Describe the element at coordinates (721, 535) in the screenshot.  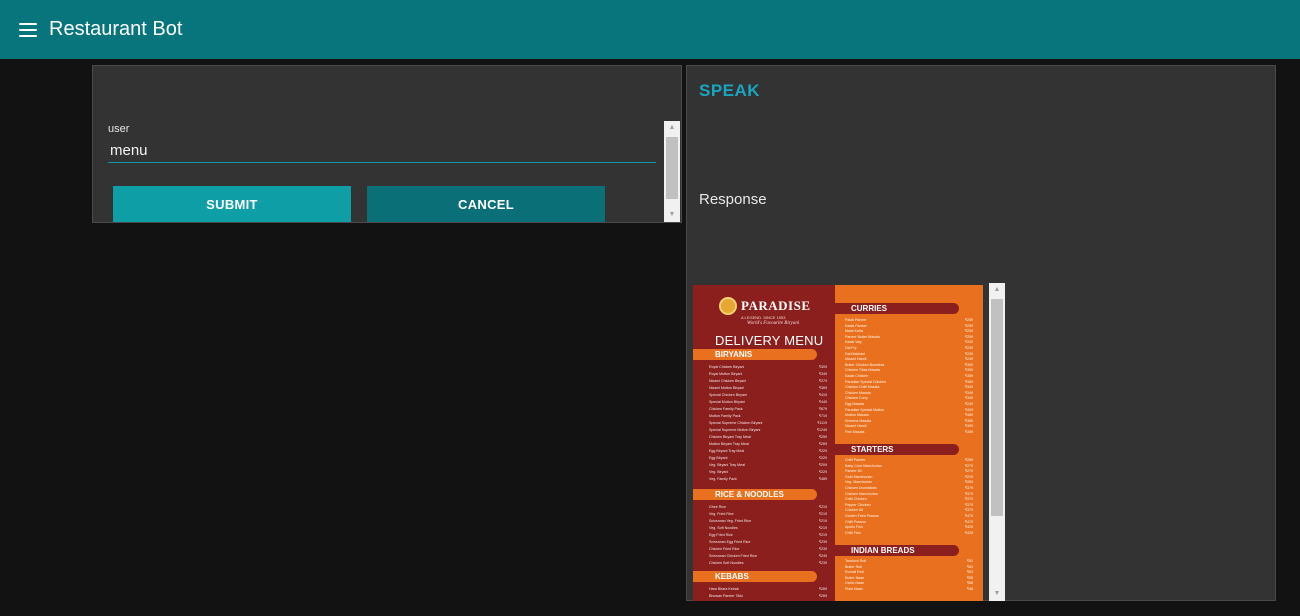
I see `menu-item-name: Egg Fried Rice` at that location.